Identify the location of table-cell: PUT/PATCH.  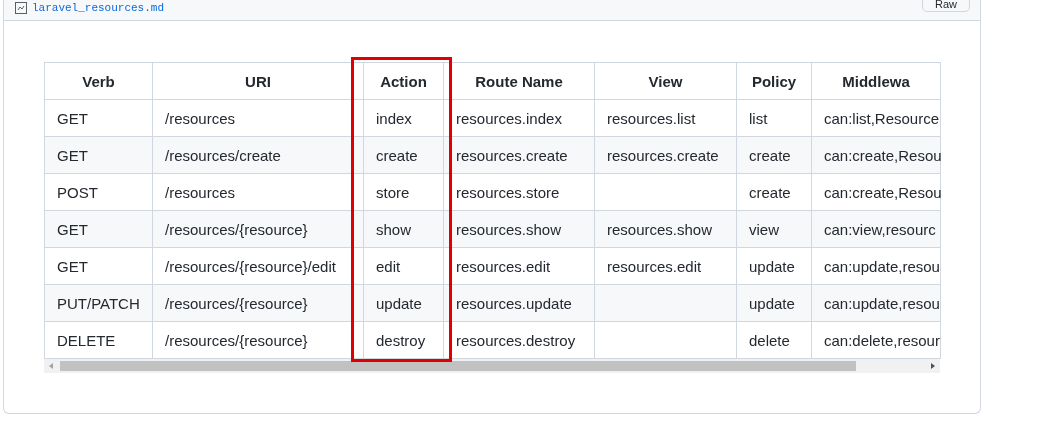
(98, 303).